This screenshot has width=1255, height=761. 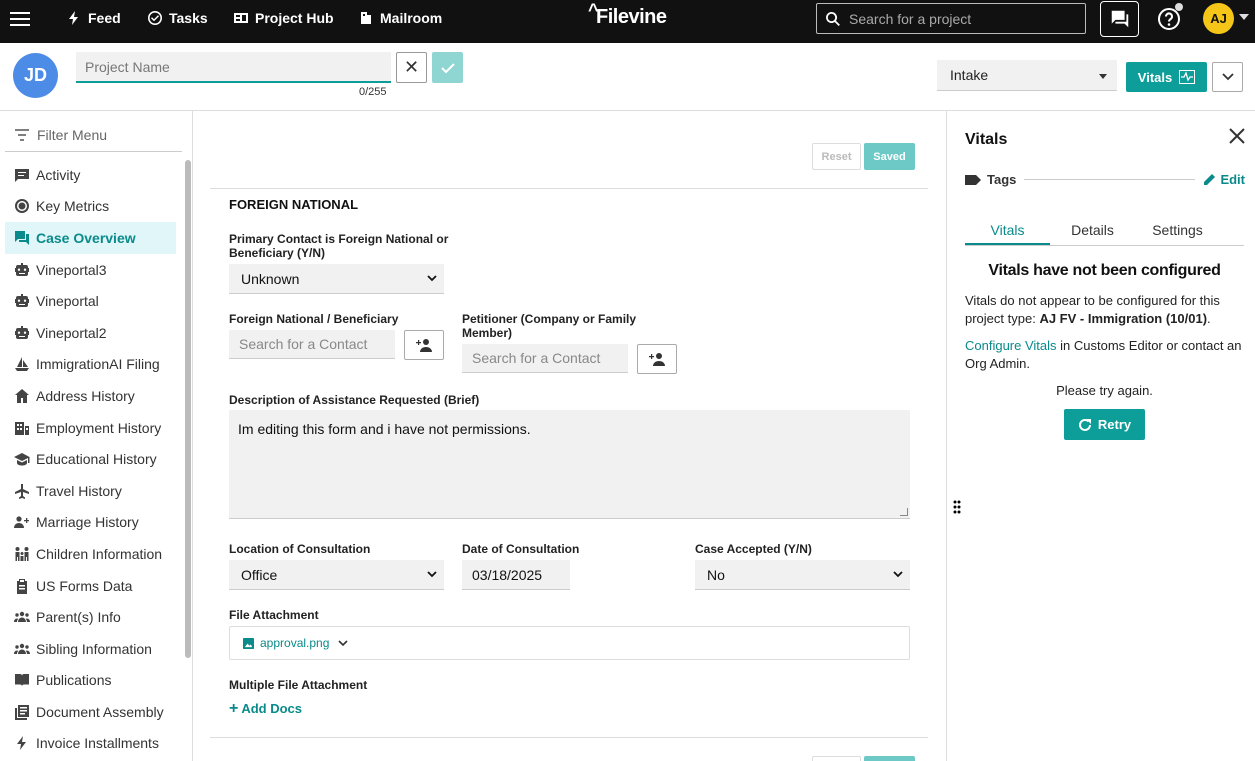 I want to click on pulse-icon, so click(x=1187, y=77).